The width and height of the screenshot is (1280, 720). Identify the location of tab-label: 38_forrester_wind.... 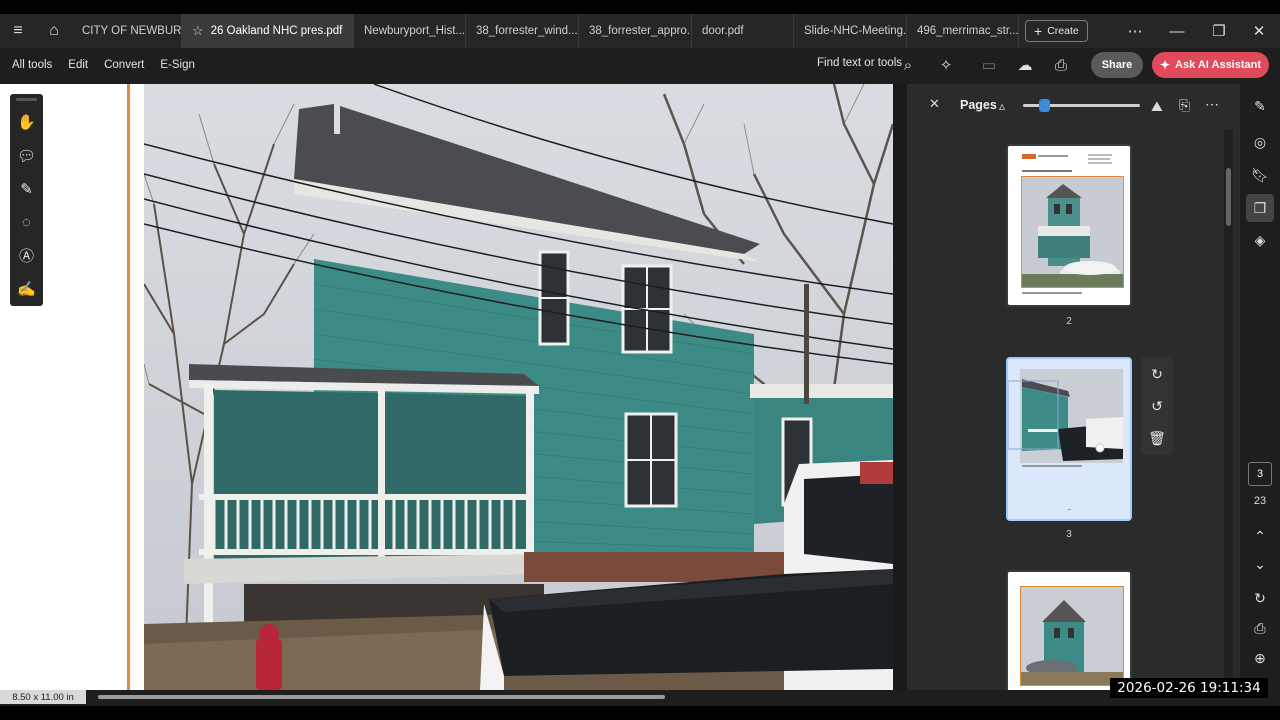
(527, 31).